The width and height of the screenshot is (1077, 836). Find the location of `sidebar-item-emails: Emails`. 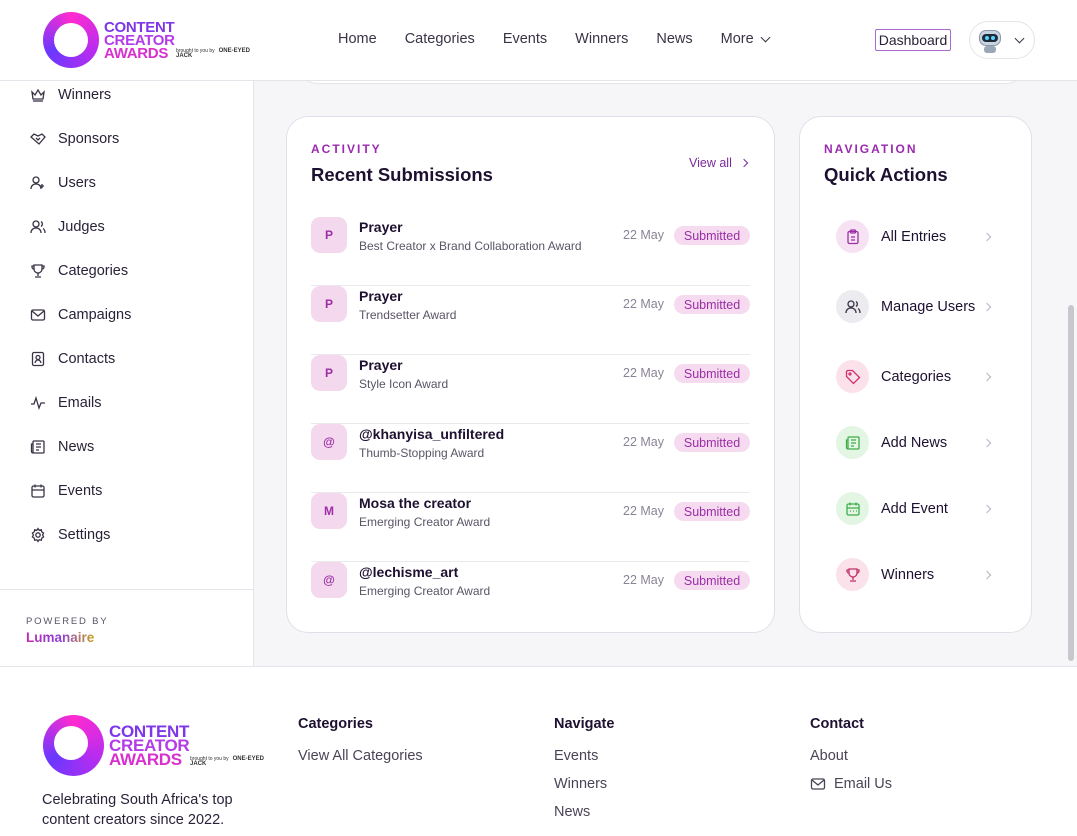

sidebar-item-emails: Emails is located at coordinates (66, 403).